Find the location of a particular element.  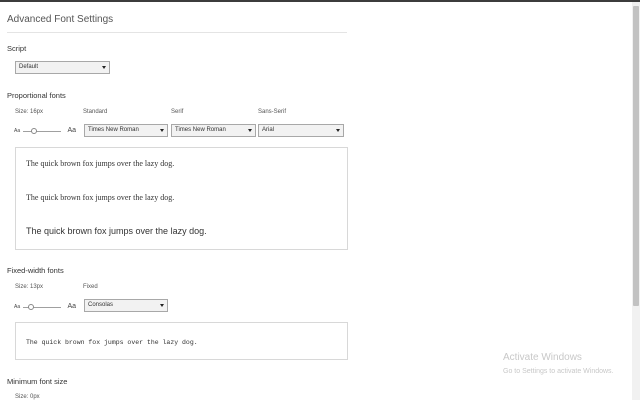

serif-font-value: Times New Roman is located at coordinates (200, 130).